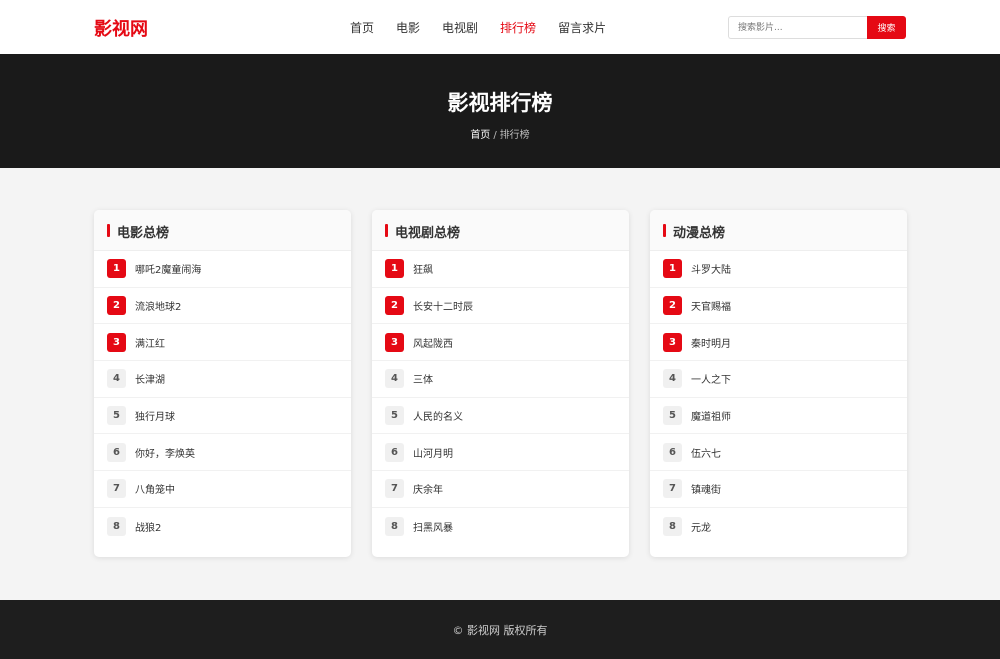  What do you see at coordinates (500, 489) in the screenshot?
I see `rank-item: 7 庆余年` at bounding box center [500, 489].